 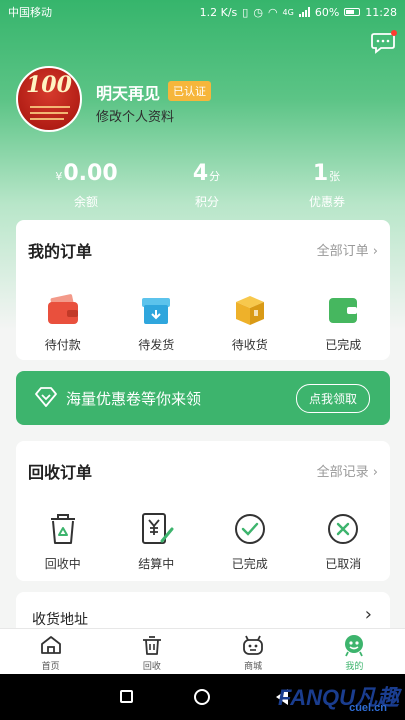 I want to click on box-icon, so click(x=249, y=310).